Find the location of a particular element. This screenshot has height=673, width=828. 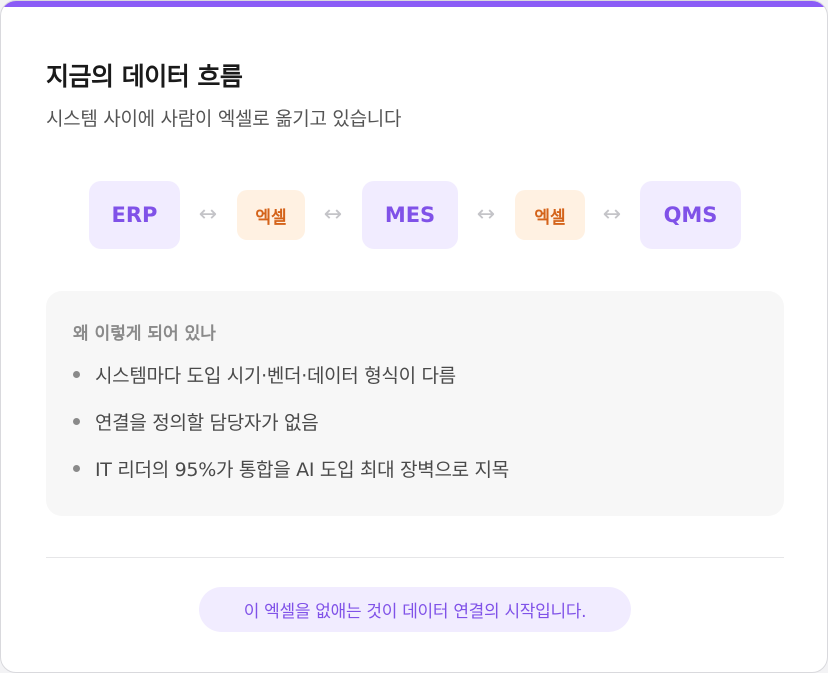

list-item: 연결을 정의할 담당자가 없음 is located at coordinates (196, 421).